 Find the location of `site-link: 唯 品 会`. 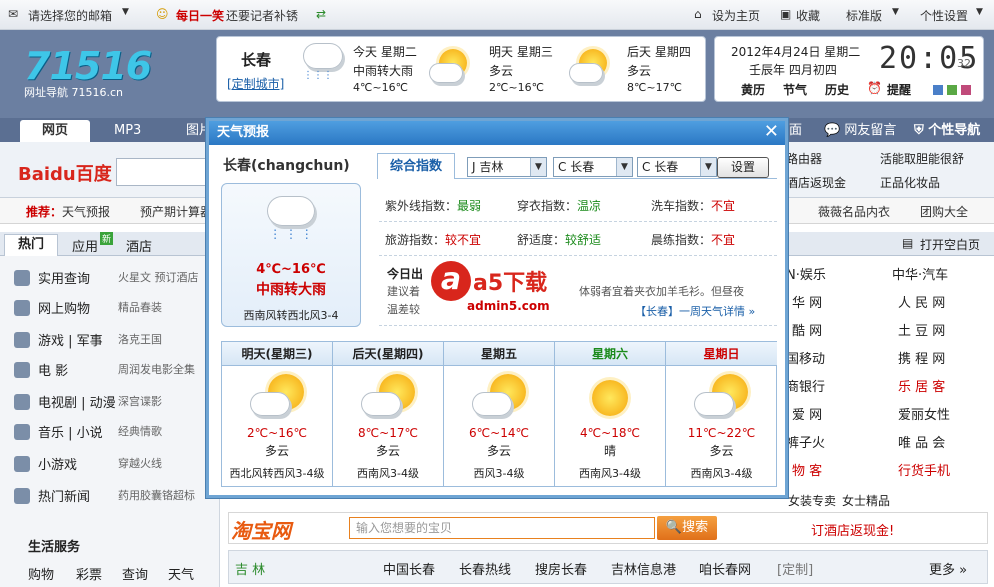

site-link: 唯 品 会 is located at coordinates (921, 441).